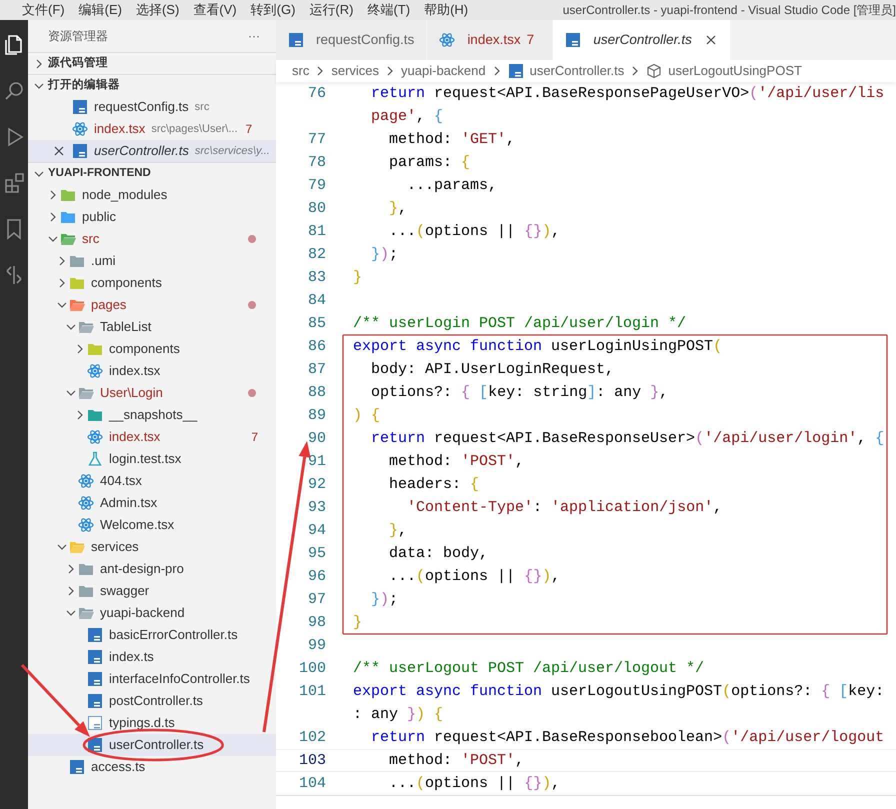 The width and height of the screenshot is (896, 809). I want to click on tree-item: pages, so click(152, 305).